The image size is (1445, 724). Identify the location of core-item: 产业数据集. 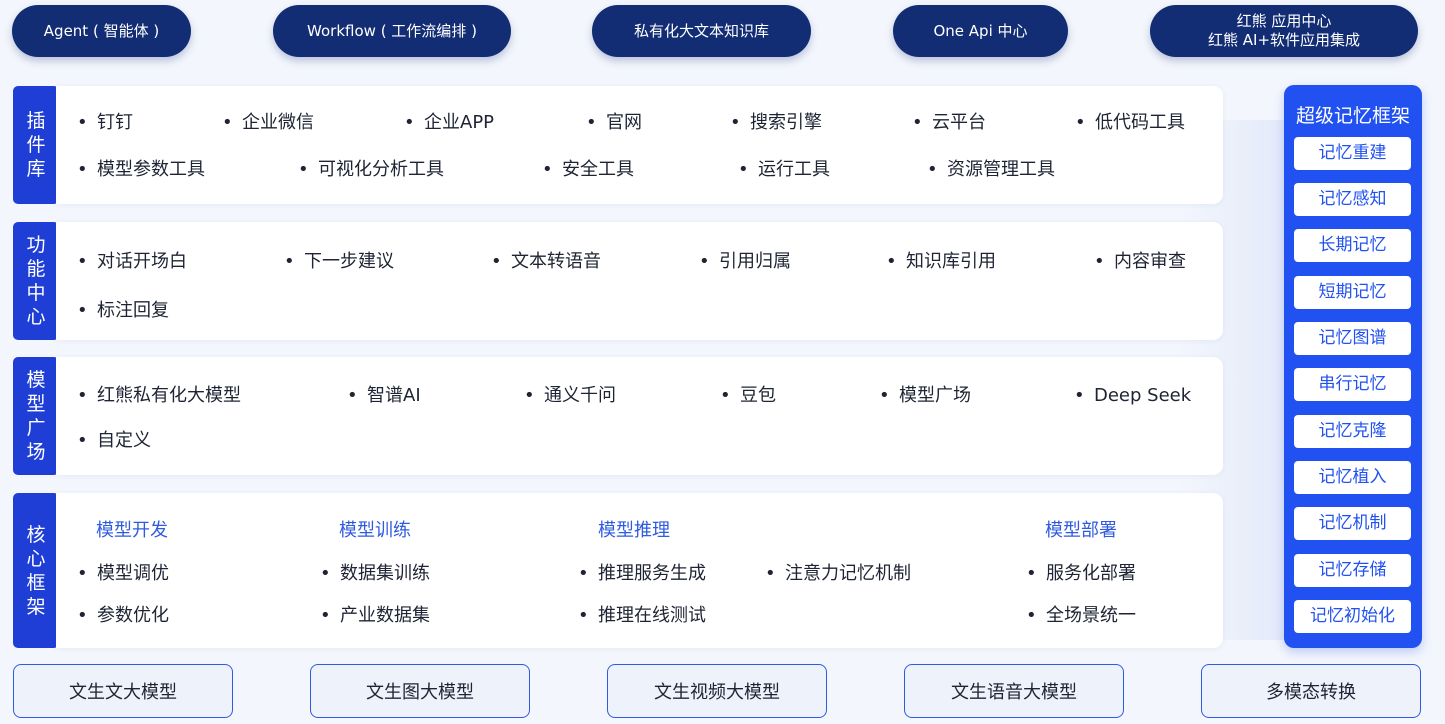
(375, 616).